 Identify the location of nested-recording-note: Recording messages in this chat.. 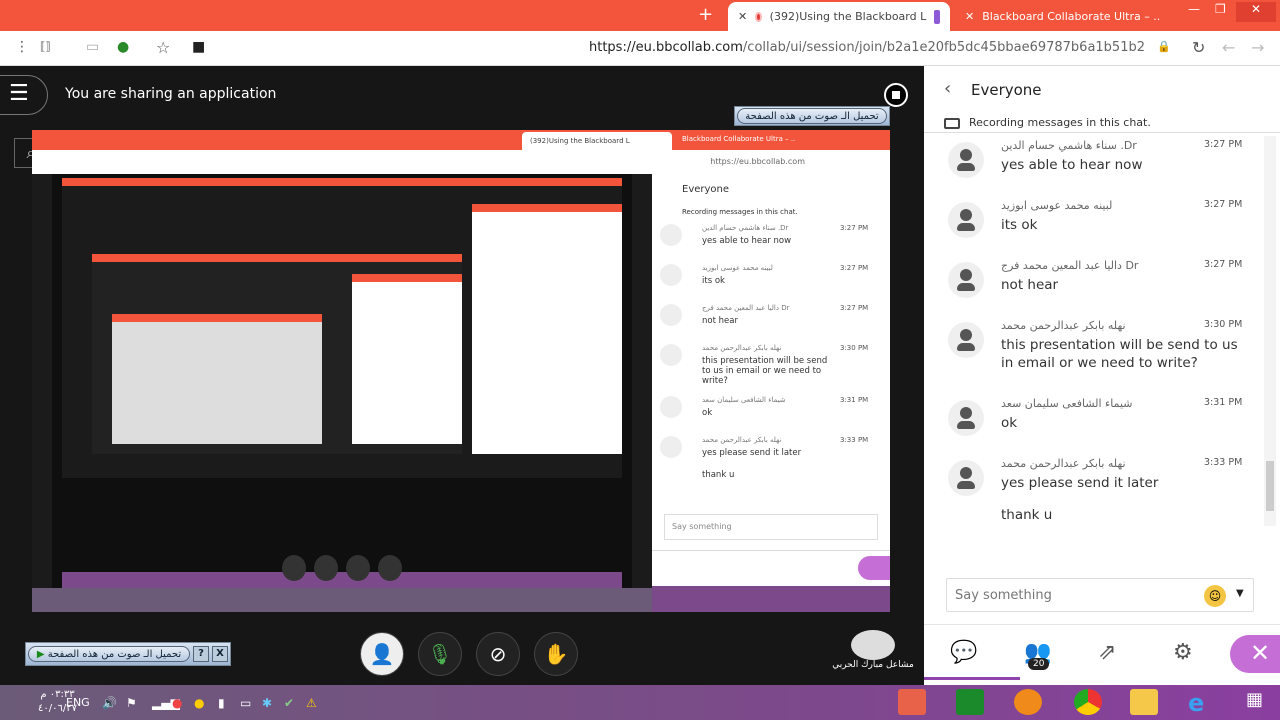
(740, 212).